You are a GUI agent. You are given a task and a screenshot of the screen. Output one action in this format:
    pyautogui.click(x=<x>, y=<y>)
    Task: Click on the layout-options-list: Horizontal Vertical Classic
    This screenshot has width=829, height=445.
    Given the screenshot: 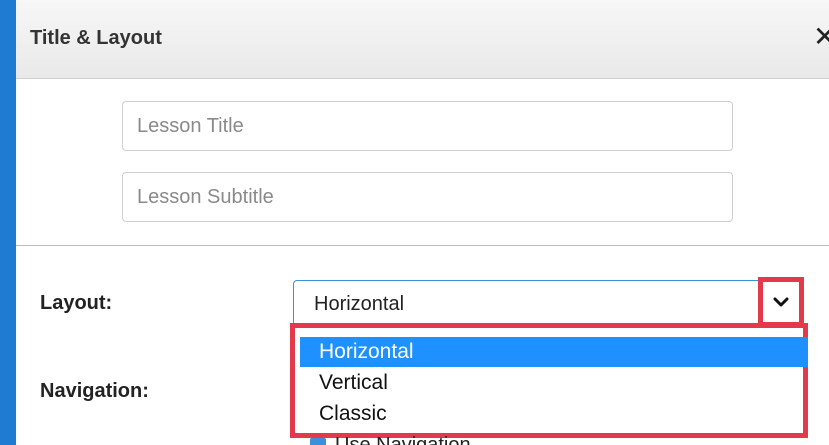 What is the action you would take?
    pyautogui.click(x=554, y=380)
    